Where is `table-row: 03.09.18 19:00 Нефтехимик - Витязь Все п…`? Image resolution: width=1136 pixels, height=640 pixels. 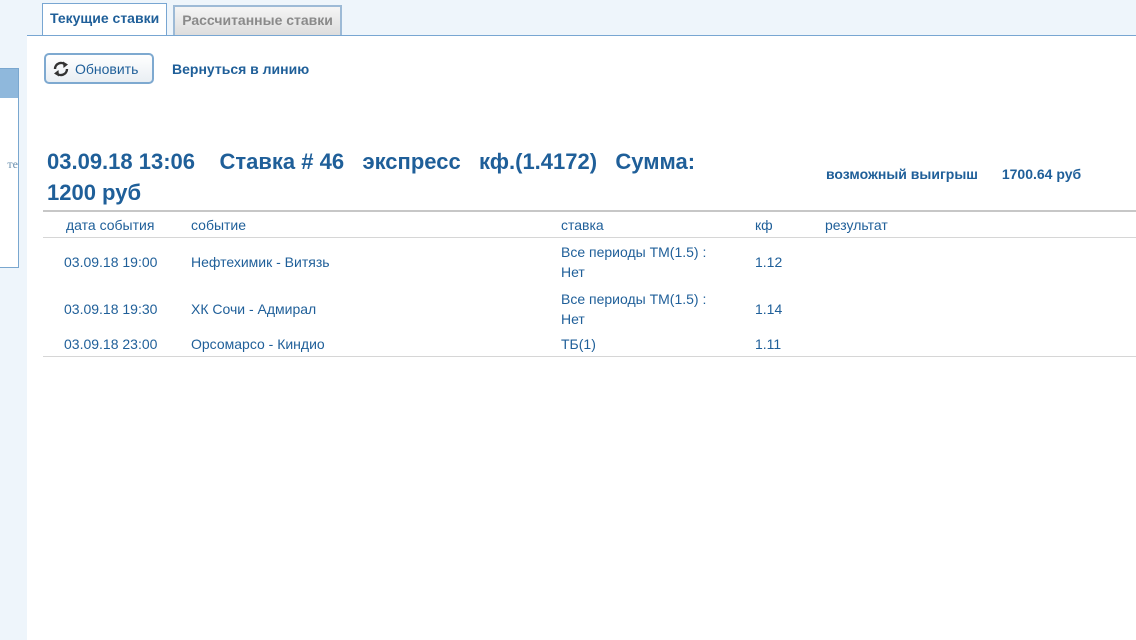 table-row: 03.09.18 19:00 Нефтехимик - Витязь Все п… is located at coordinates (589, 262).